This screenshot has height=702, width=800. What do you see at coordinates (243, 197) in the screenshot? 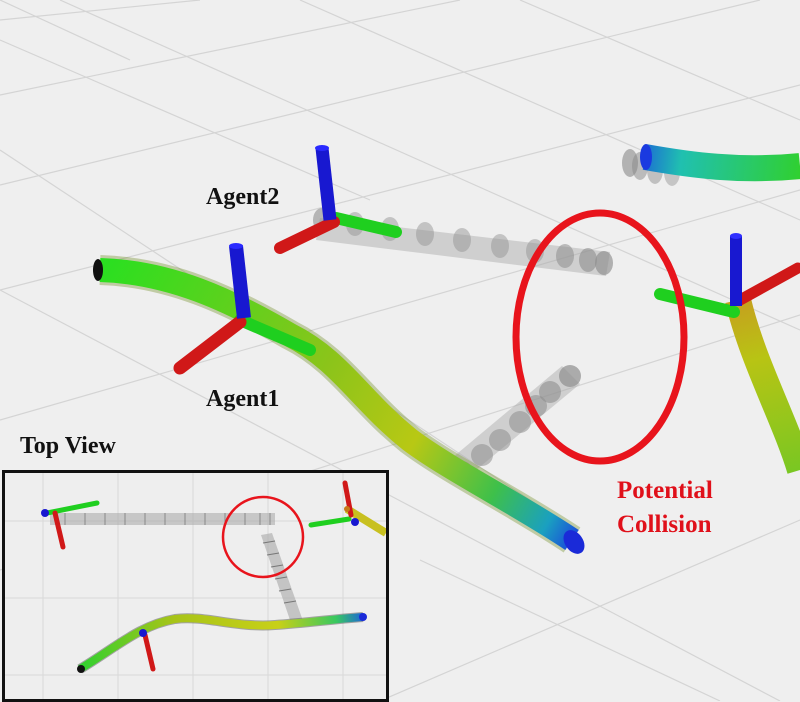
I see `agent2-label: Agent2` at bounding box center [243, 197].